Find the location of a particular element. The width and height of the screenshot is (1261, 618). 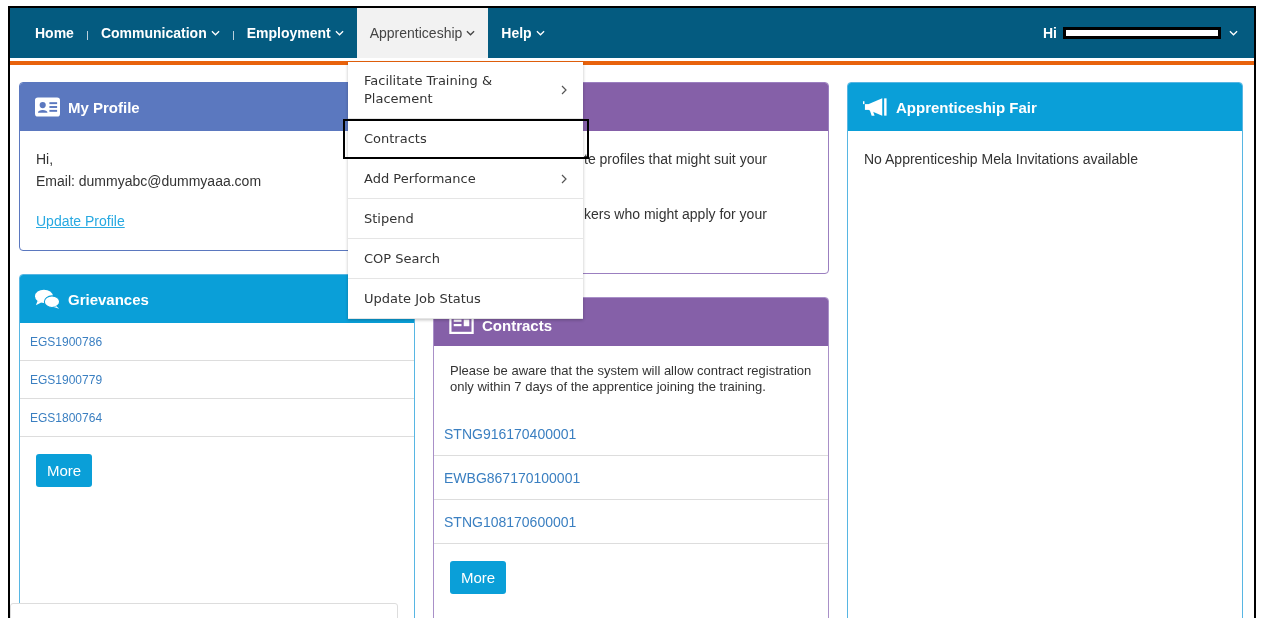

empty-message: No Apprenticeship Mela Invitations available is located at coordinates (1001, 159).